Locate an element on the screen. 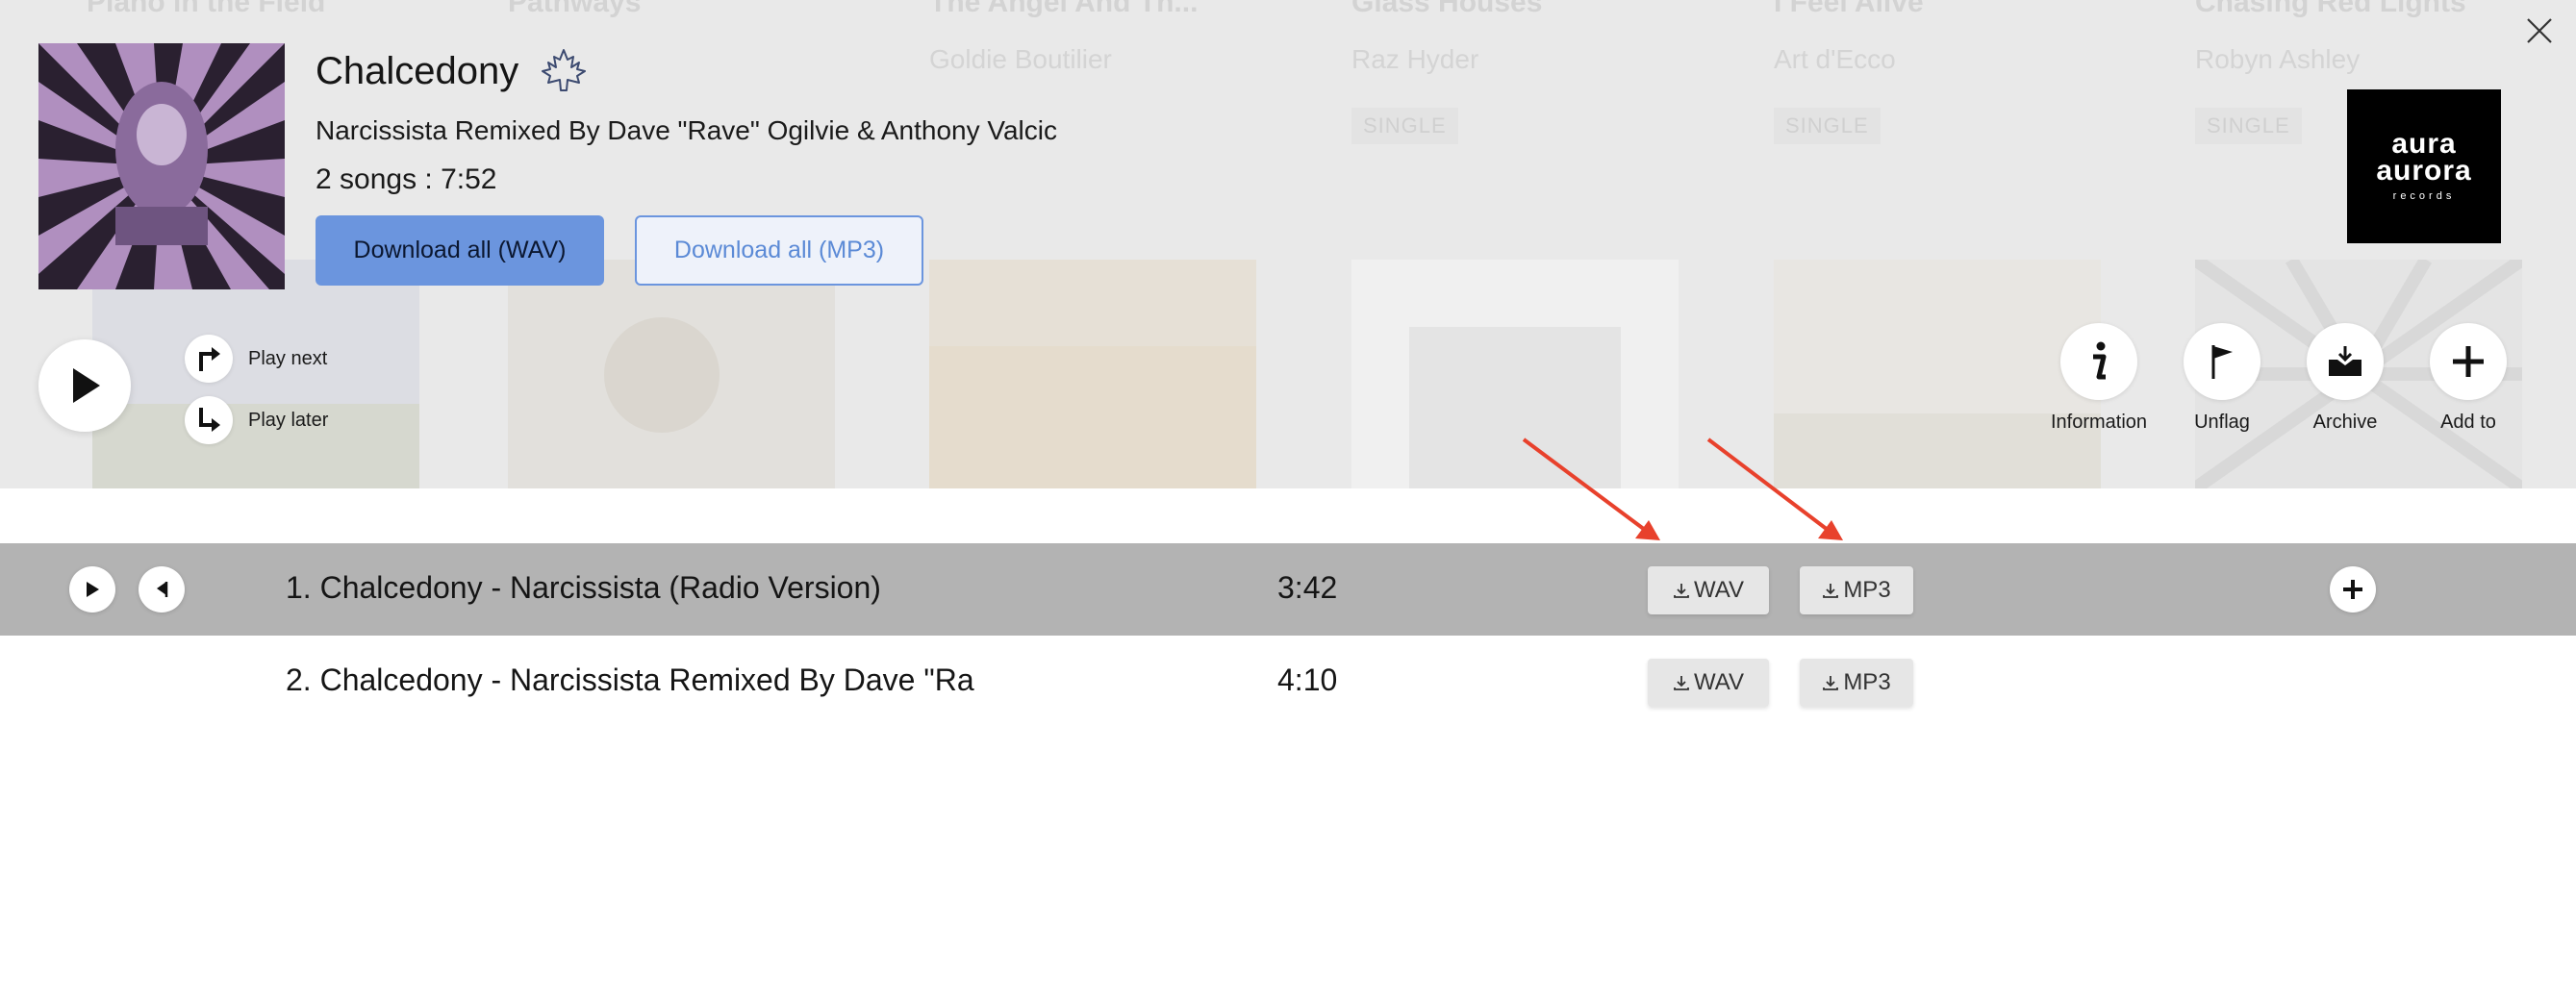 This screenshot has height=1000, width=2576. bg-album-artist: Robyn Ashley is located at coordinates (2278, 59).